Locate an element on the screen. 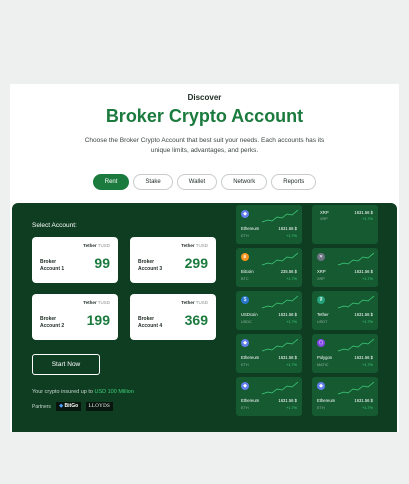 Image resolution: width=409 pixels, height=484 pixels. start-now-button: Start Now is located at coordinates (66, 364).